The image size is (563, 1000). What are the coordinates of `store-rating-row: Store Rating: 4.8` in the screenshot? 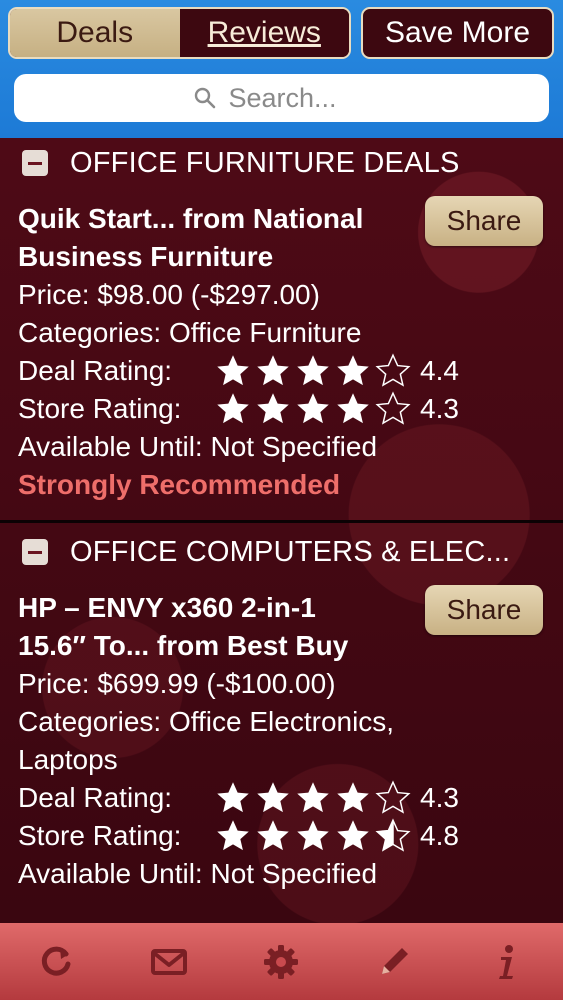 It's located at (281, 836).